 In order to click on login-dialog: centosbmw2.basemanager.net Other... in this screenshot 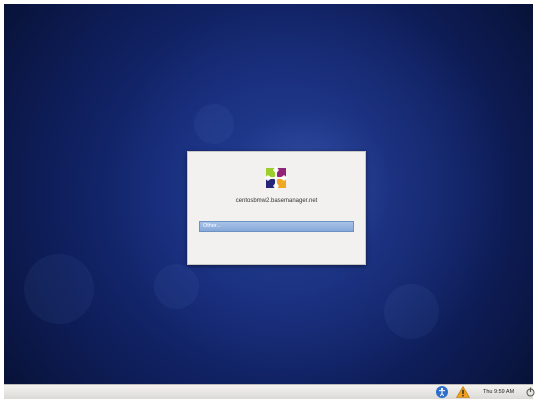, I will do `click(276, 208)`.